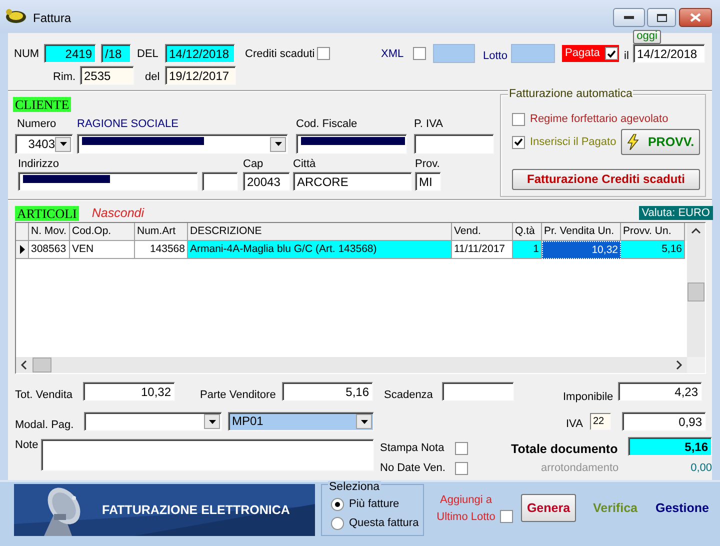  I want to click on notes-field, so click(207, 455).